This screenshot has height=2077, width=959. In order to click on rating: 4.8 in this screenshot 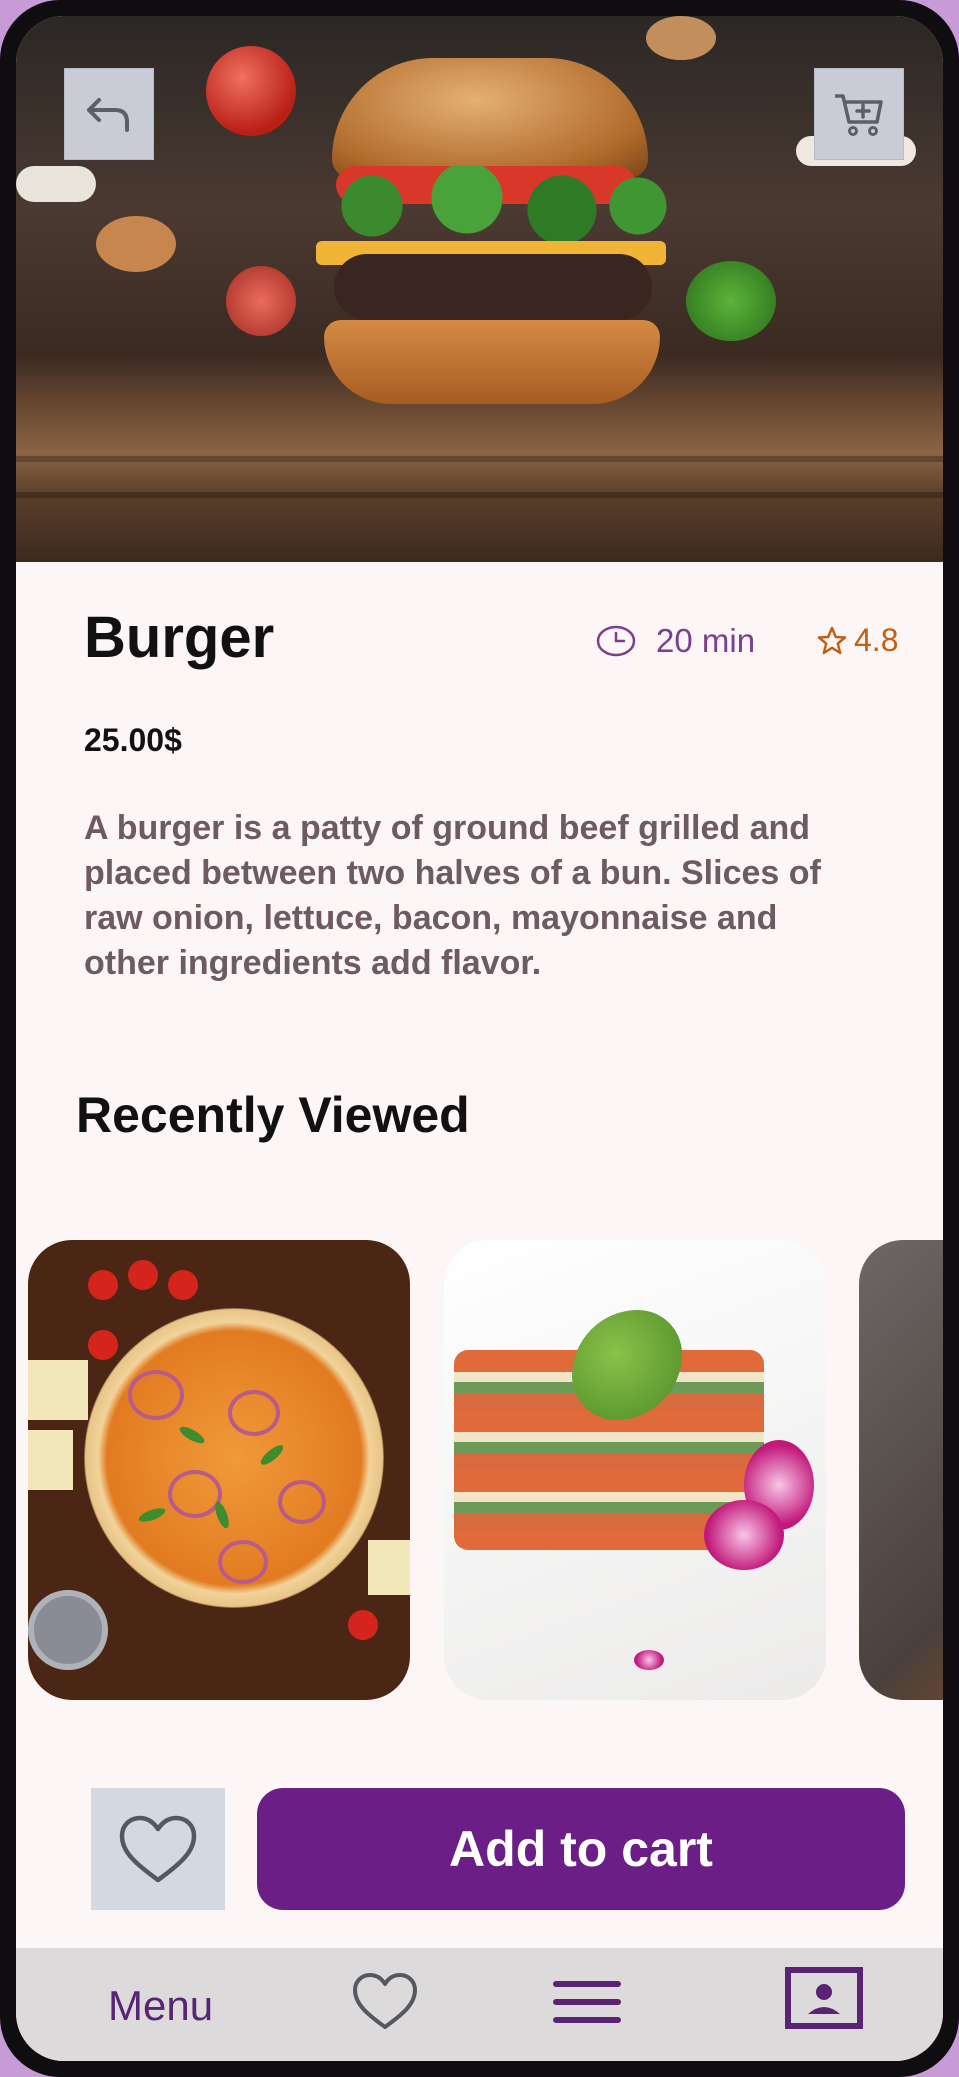, I will do `click(857, 640)`.